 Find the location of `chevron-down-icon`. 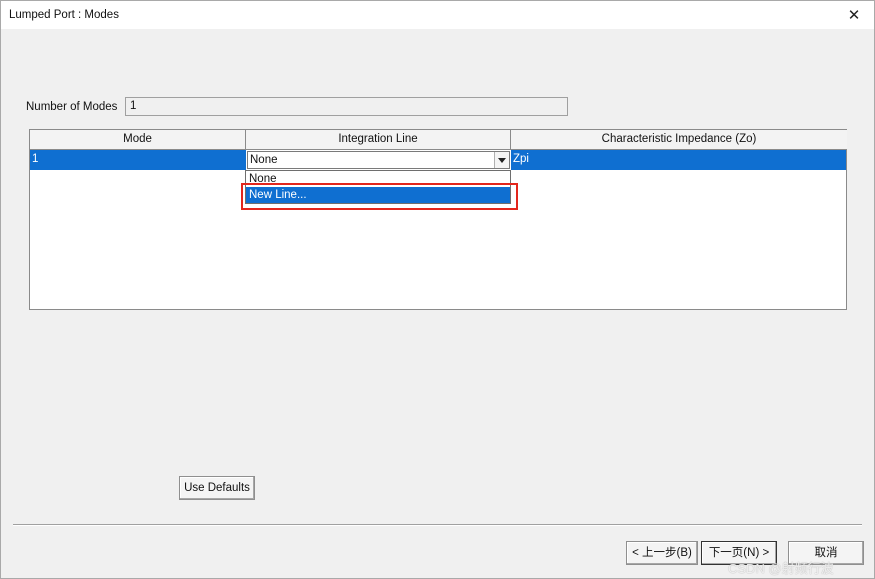

chevron-down-icon is located at coordinates (501, 160).